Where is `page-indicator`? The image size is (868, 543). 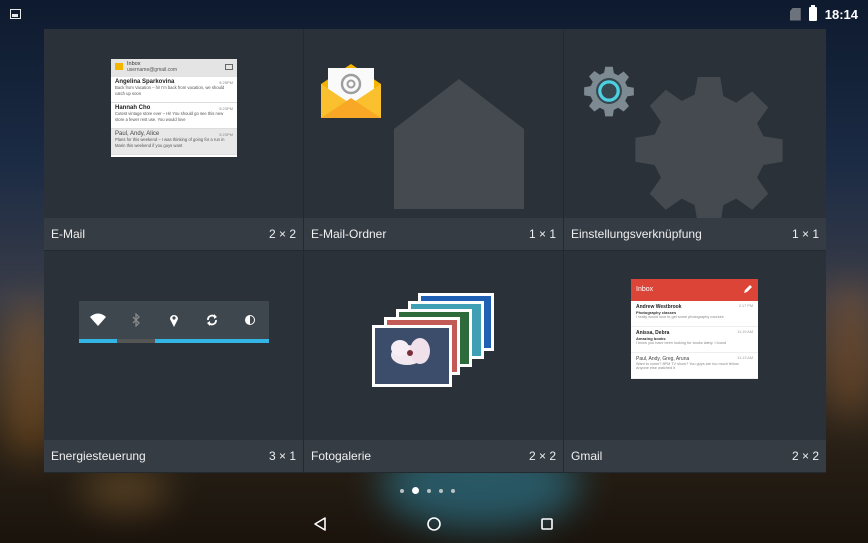
page-indicator is located at coordinates (427, 490).